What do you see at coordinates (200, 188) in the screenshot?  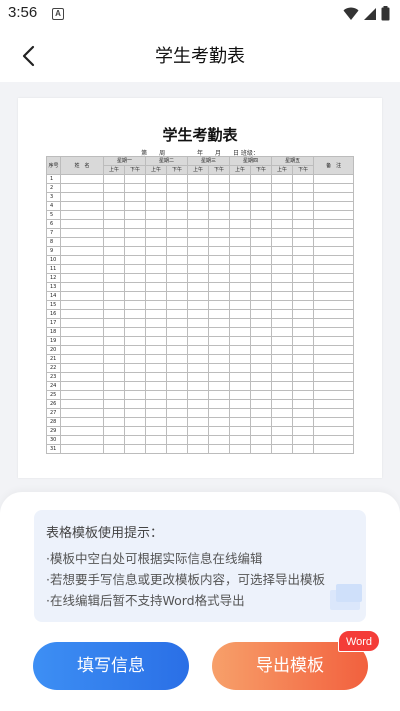 I see `table-row: 2` at bounding box center [200, 188].